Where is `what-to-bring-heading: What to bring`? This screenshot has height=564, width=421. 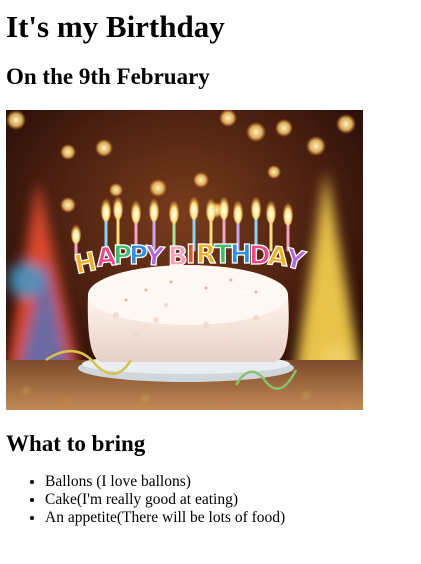
what-to-bring-heading: What to bring is located at coordinates (76, 443).